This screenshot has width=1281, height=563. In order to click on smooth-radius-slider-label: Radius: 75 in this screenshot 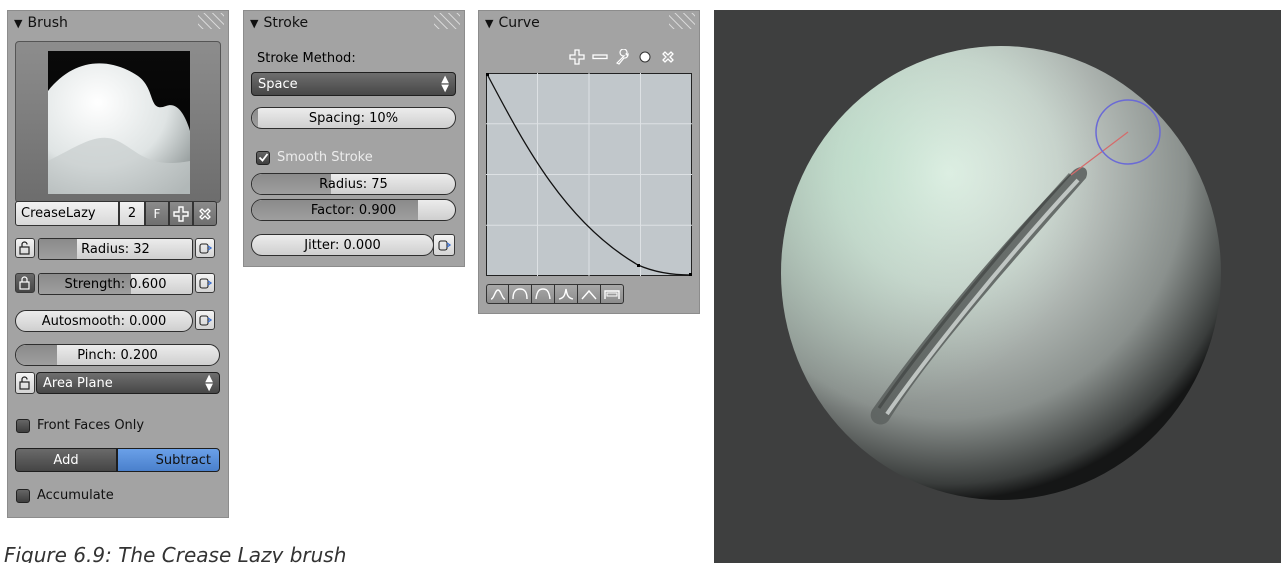, I will do `click(353, 184)`.